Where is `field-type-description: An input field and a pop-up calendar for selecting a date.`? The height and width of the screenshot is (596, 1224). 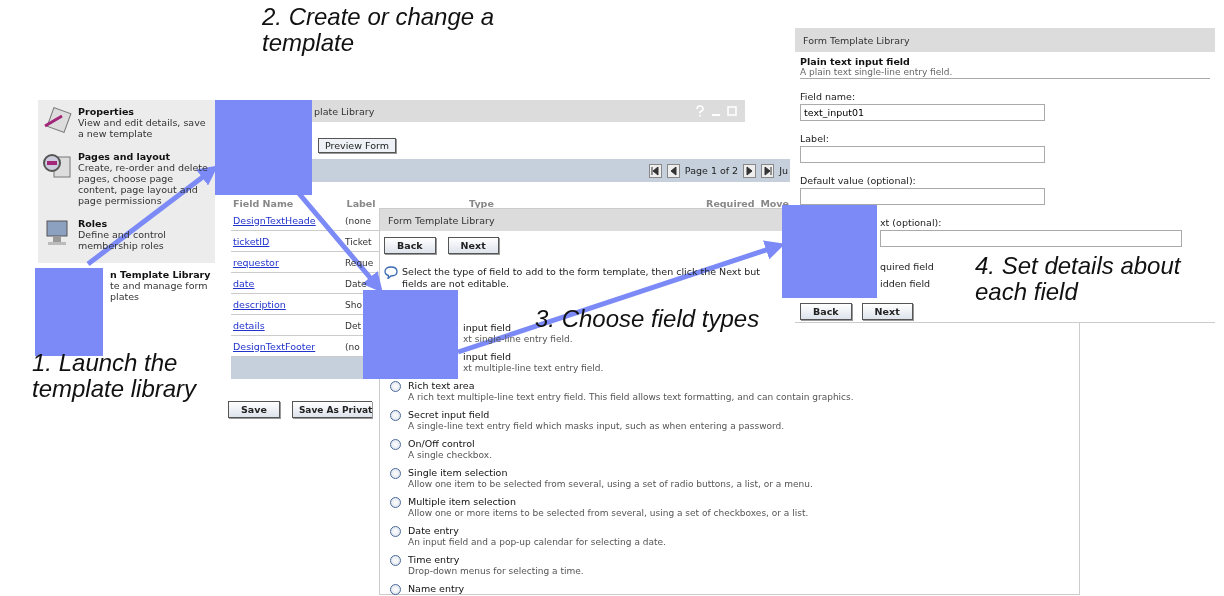 field-type-description: An input field and a pop-up calendar for selecting a date. is located at coordinates (537, 542).